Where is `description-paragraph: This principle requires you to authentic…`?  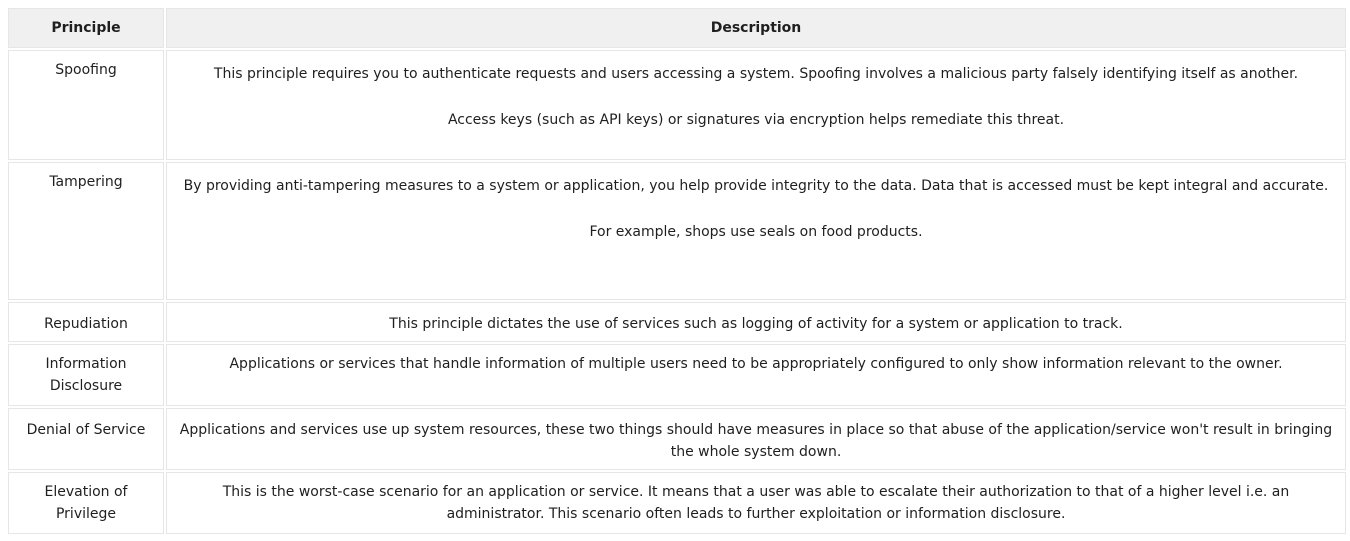
description-paragraph: This principle requires you to authentic… is located at coordinates (756, 74).